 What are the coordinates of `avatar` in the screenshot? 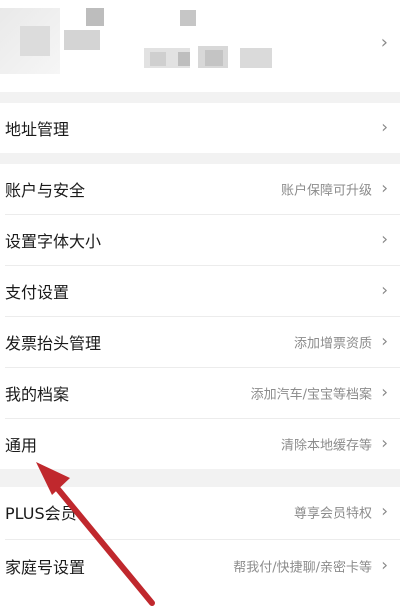 It's located at (35, 41).